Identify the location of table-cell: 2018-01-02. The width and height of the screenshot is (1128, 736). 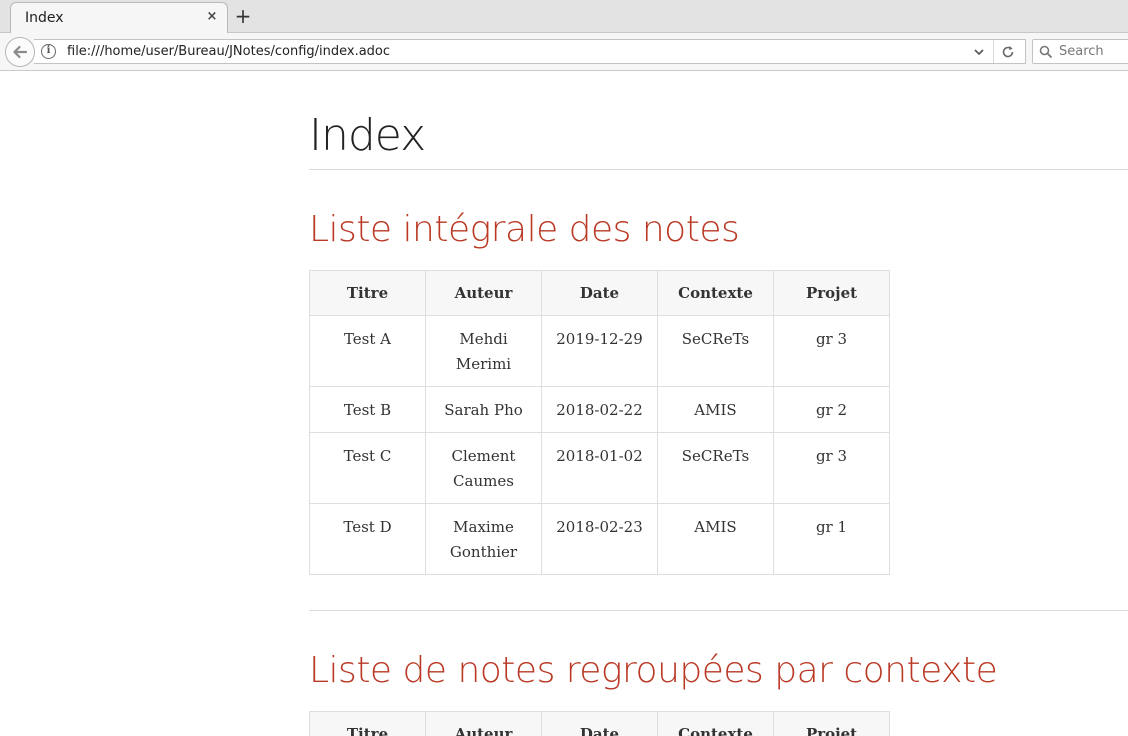
(599, 468).